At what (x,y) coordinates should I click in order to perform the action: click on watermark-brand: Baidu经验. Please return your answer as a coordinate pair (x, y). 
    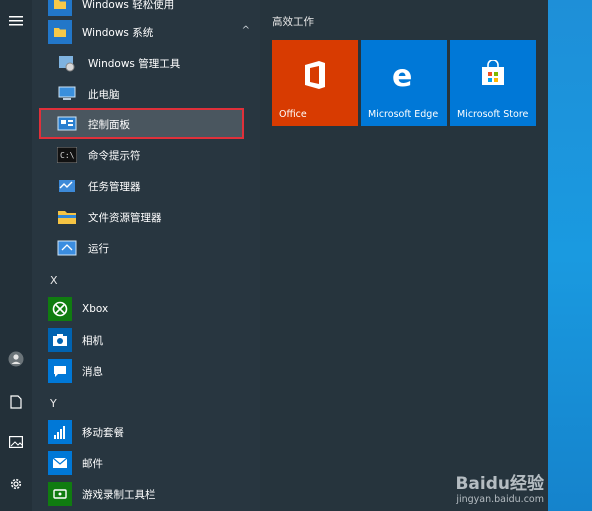
    Looking at the image, I should click on (499, 484).